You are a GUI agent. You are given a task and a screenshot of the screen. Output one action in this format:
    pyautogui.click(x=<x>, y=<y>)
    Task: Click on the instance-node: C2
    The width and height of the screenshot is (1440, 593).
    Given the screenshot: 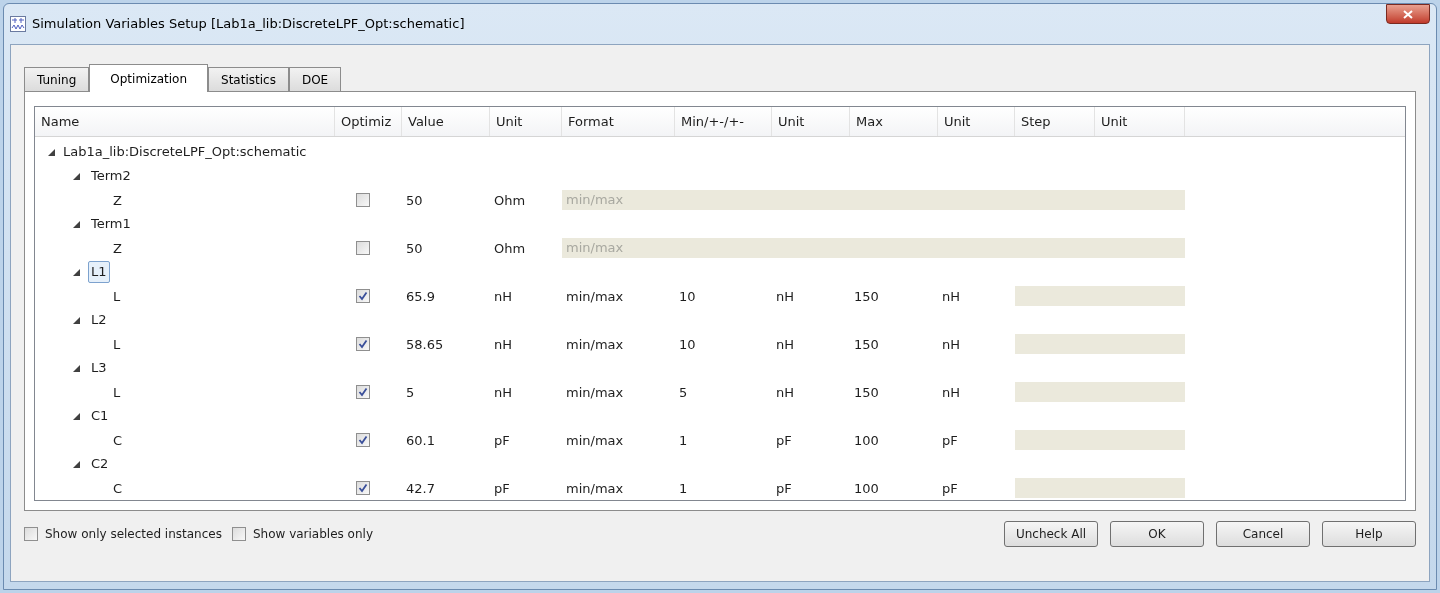 What is the action you would take?
    pyautogui.click(x=100, y=464)
    